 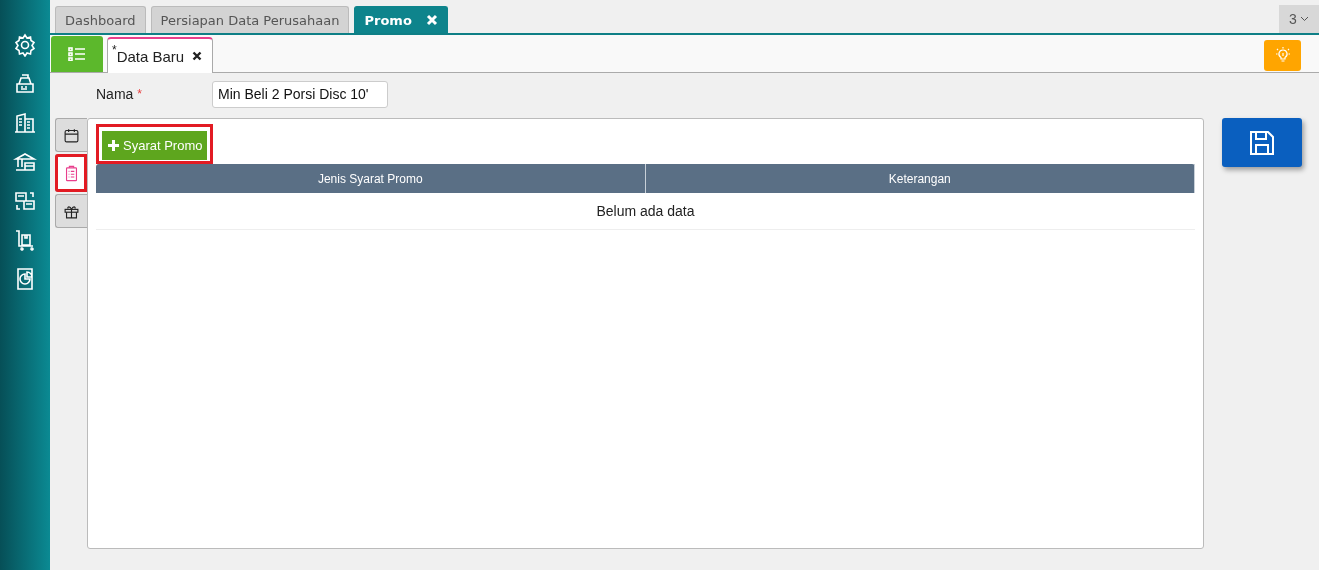 I want to click on save-button, so click(x=1262, y=142).